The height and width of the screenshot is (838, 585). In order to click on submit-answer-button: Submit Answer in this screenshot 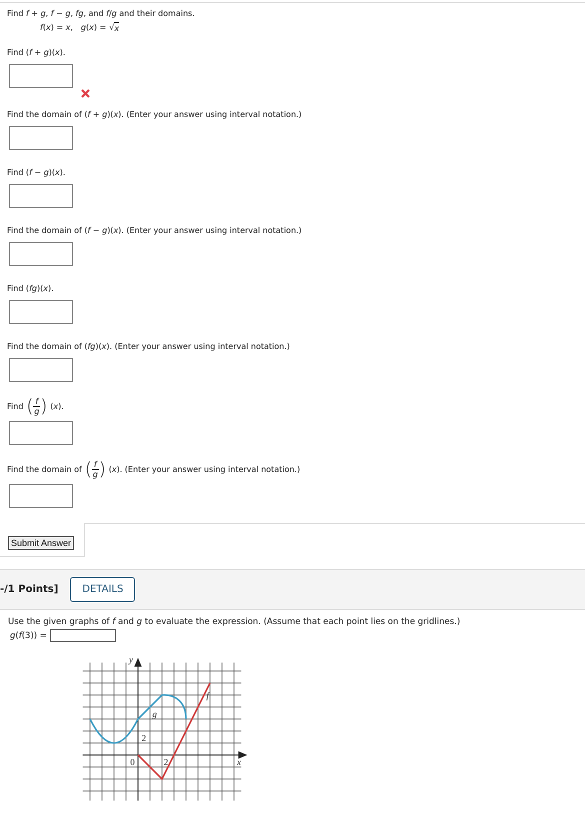, I will do `click(41, 543)`.